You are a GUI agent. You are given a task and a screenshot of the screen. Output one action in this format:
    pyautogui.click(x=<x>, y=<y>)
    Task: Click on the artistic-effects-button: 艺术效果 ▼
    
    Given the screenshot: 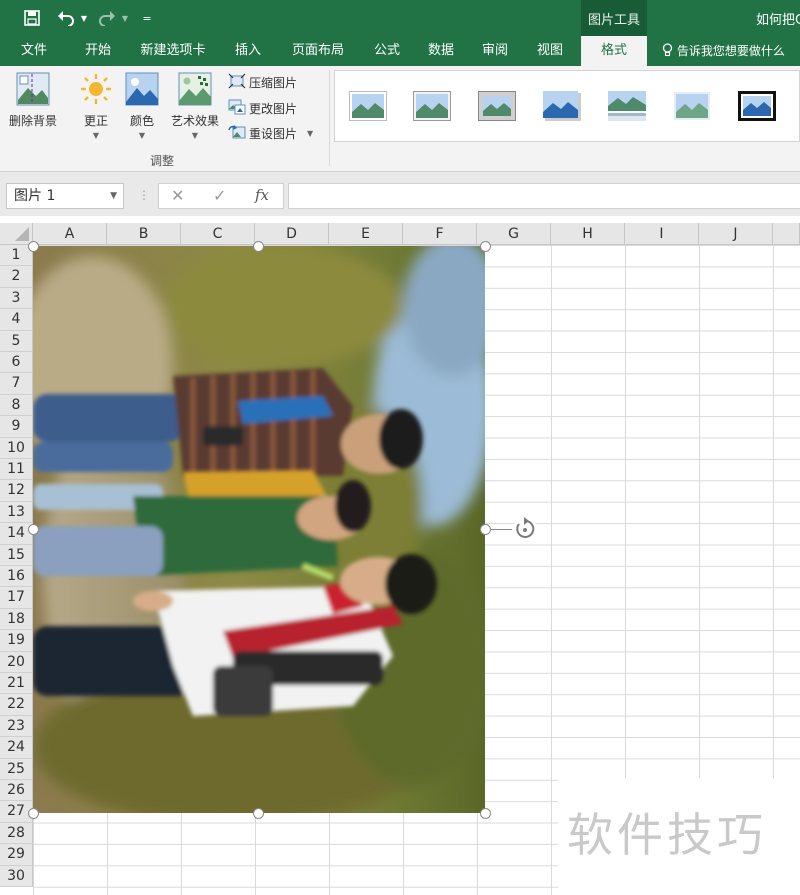 What is the action you would take?
    pyautogui.click(x=195, y=106)
    